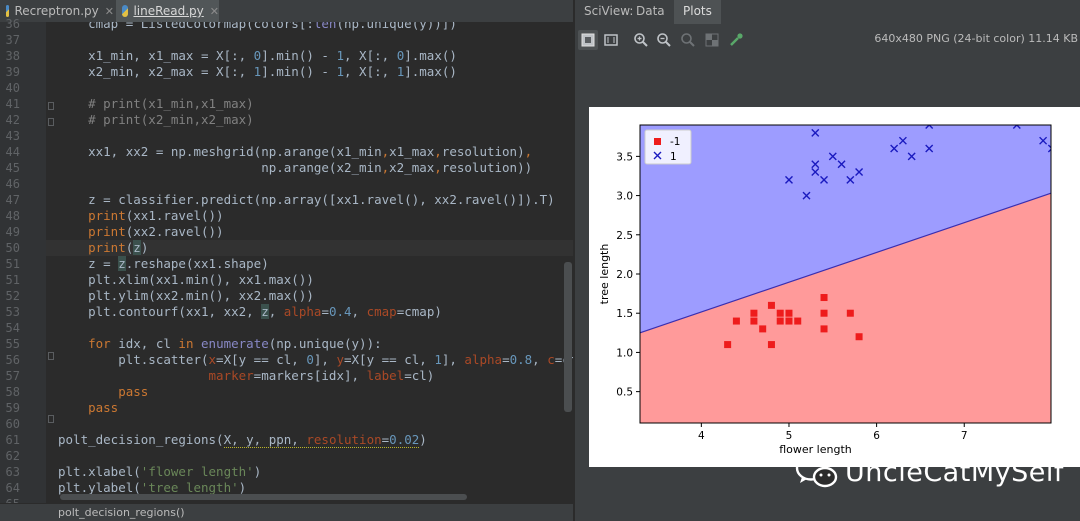  Describe the element at coordinates (12, 168) in the screenshot. I see `line-number: 45` at that location.